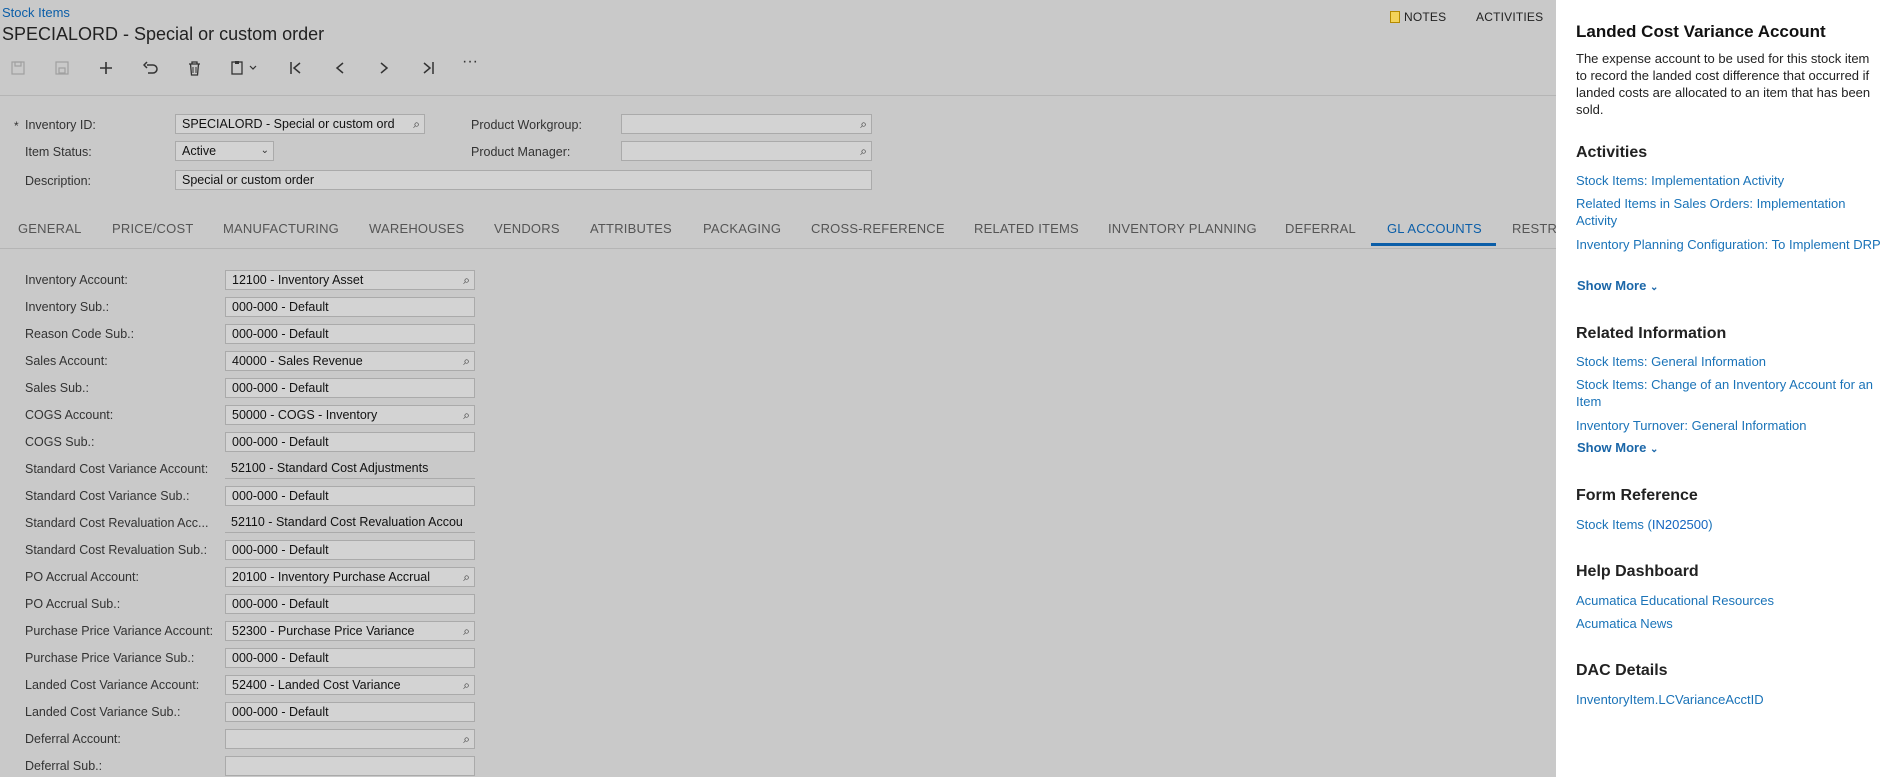  What do you see at coordinates (73, 739) in the screenshot?
I see `gl-field-label: Deferral Account:` at bounding box center [73, 739].